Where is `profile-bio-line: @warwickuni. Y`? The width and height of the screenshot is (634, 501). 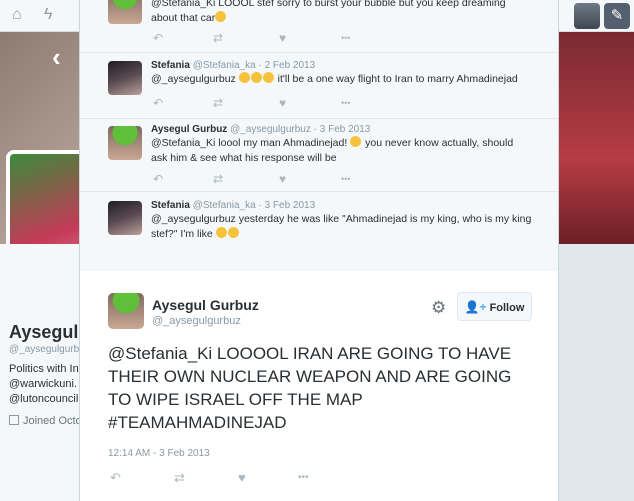
profile-bio-line: @warwickuni. Y is located at coordinates (48, 384).